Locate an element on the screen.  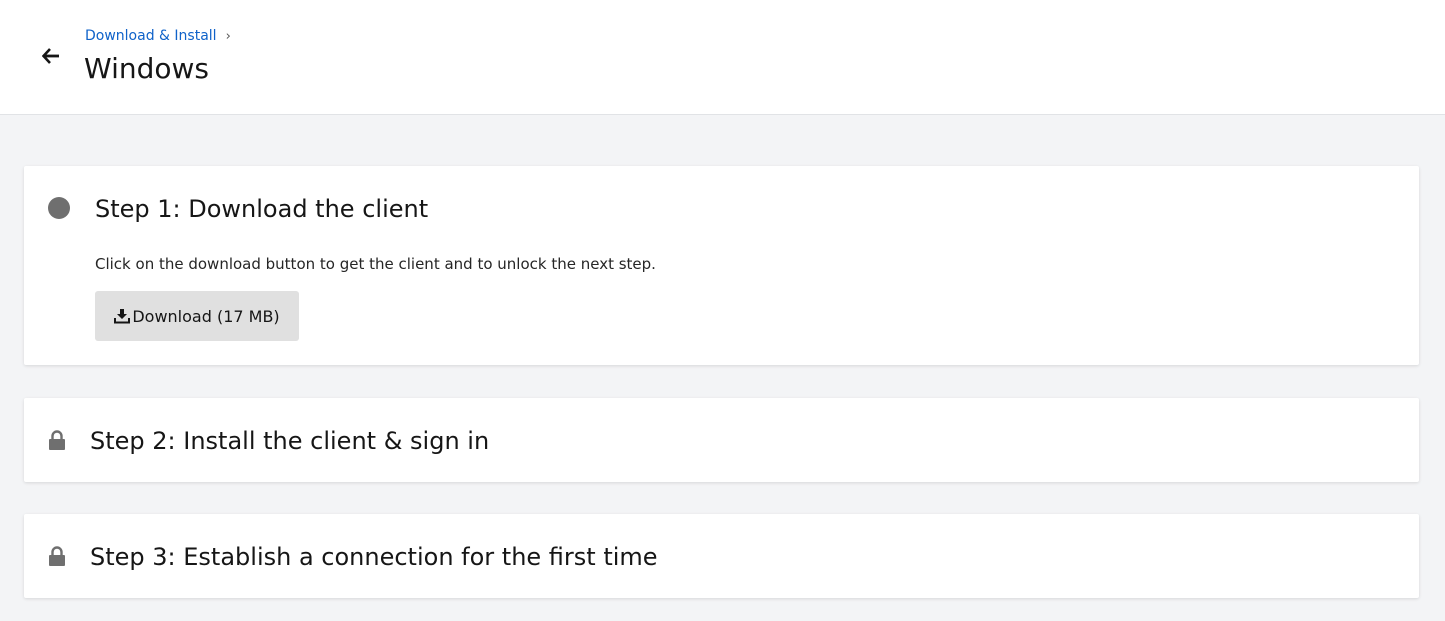
back-button is located at coordinates (51, 56).